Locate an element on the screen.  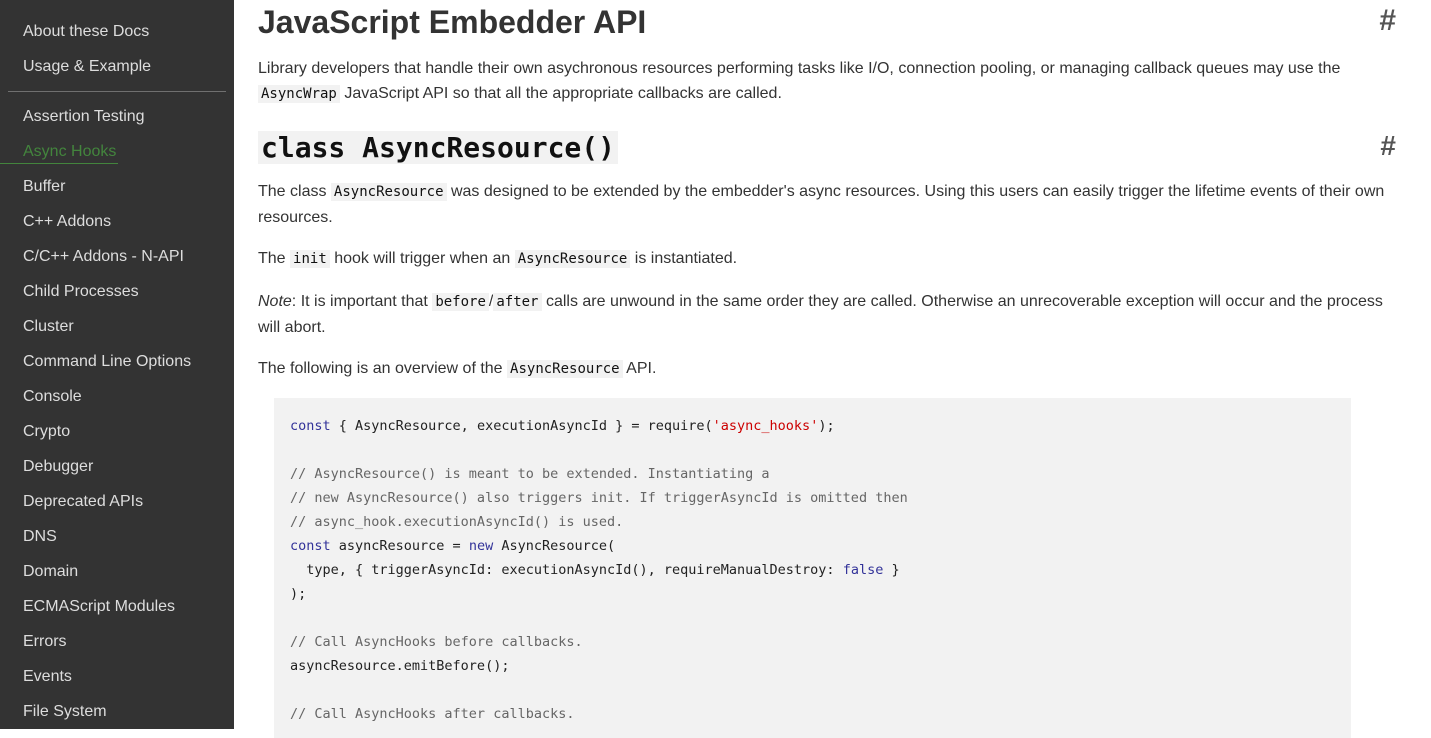
sidebar-link-debugger: Debugger is located at coordinates (46, 466).